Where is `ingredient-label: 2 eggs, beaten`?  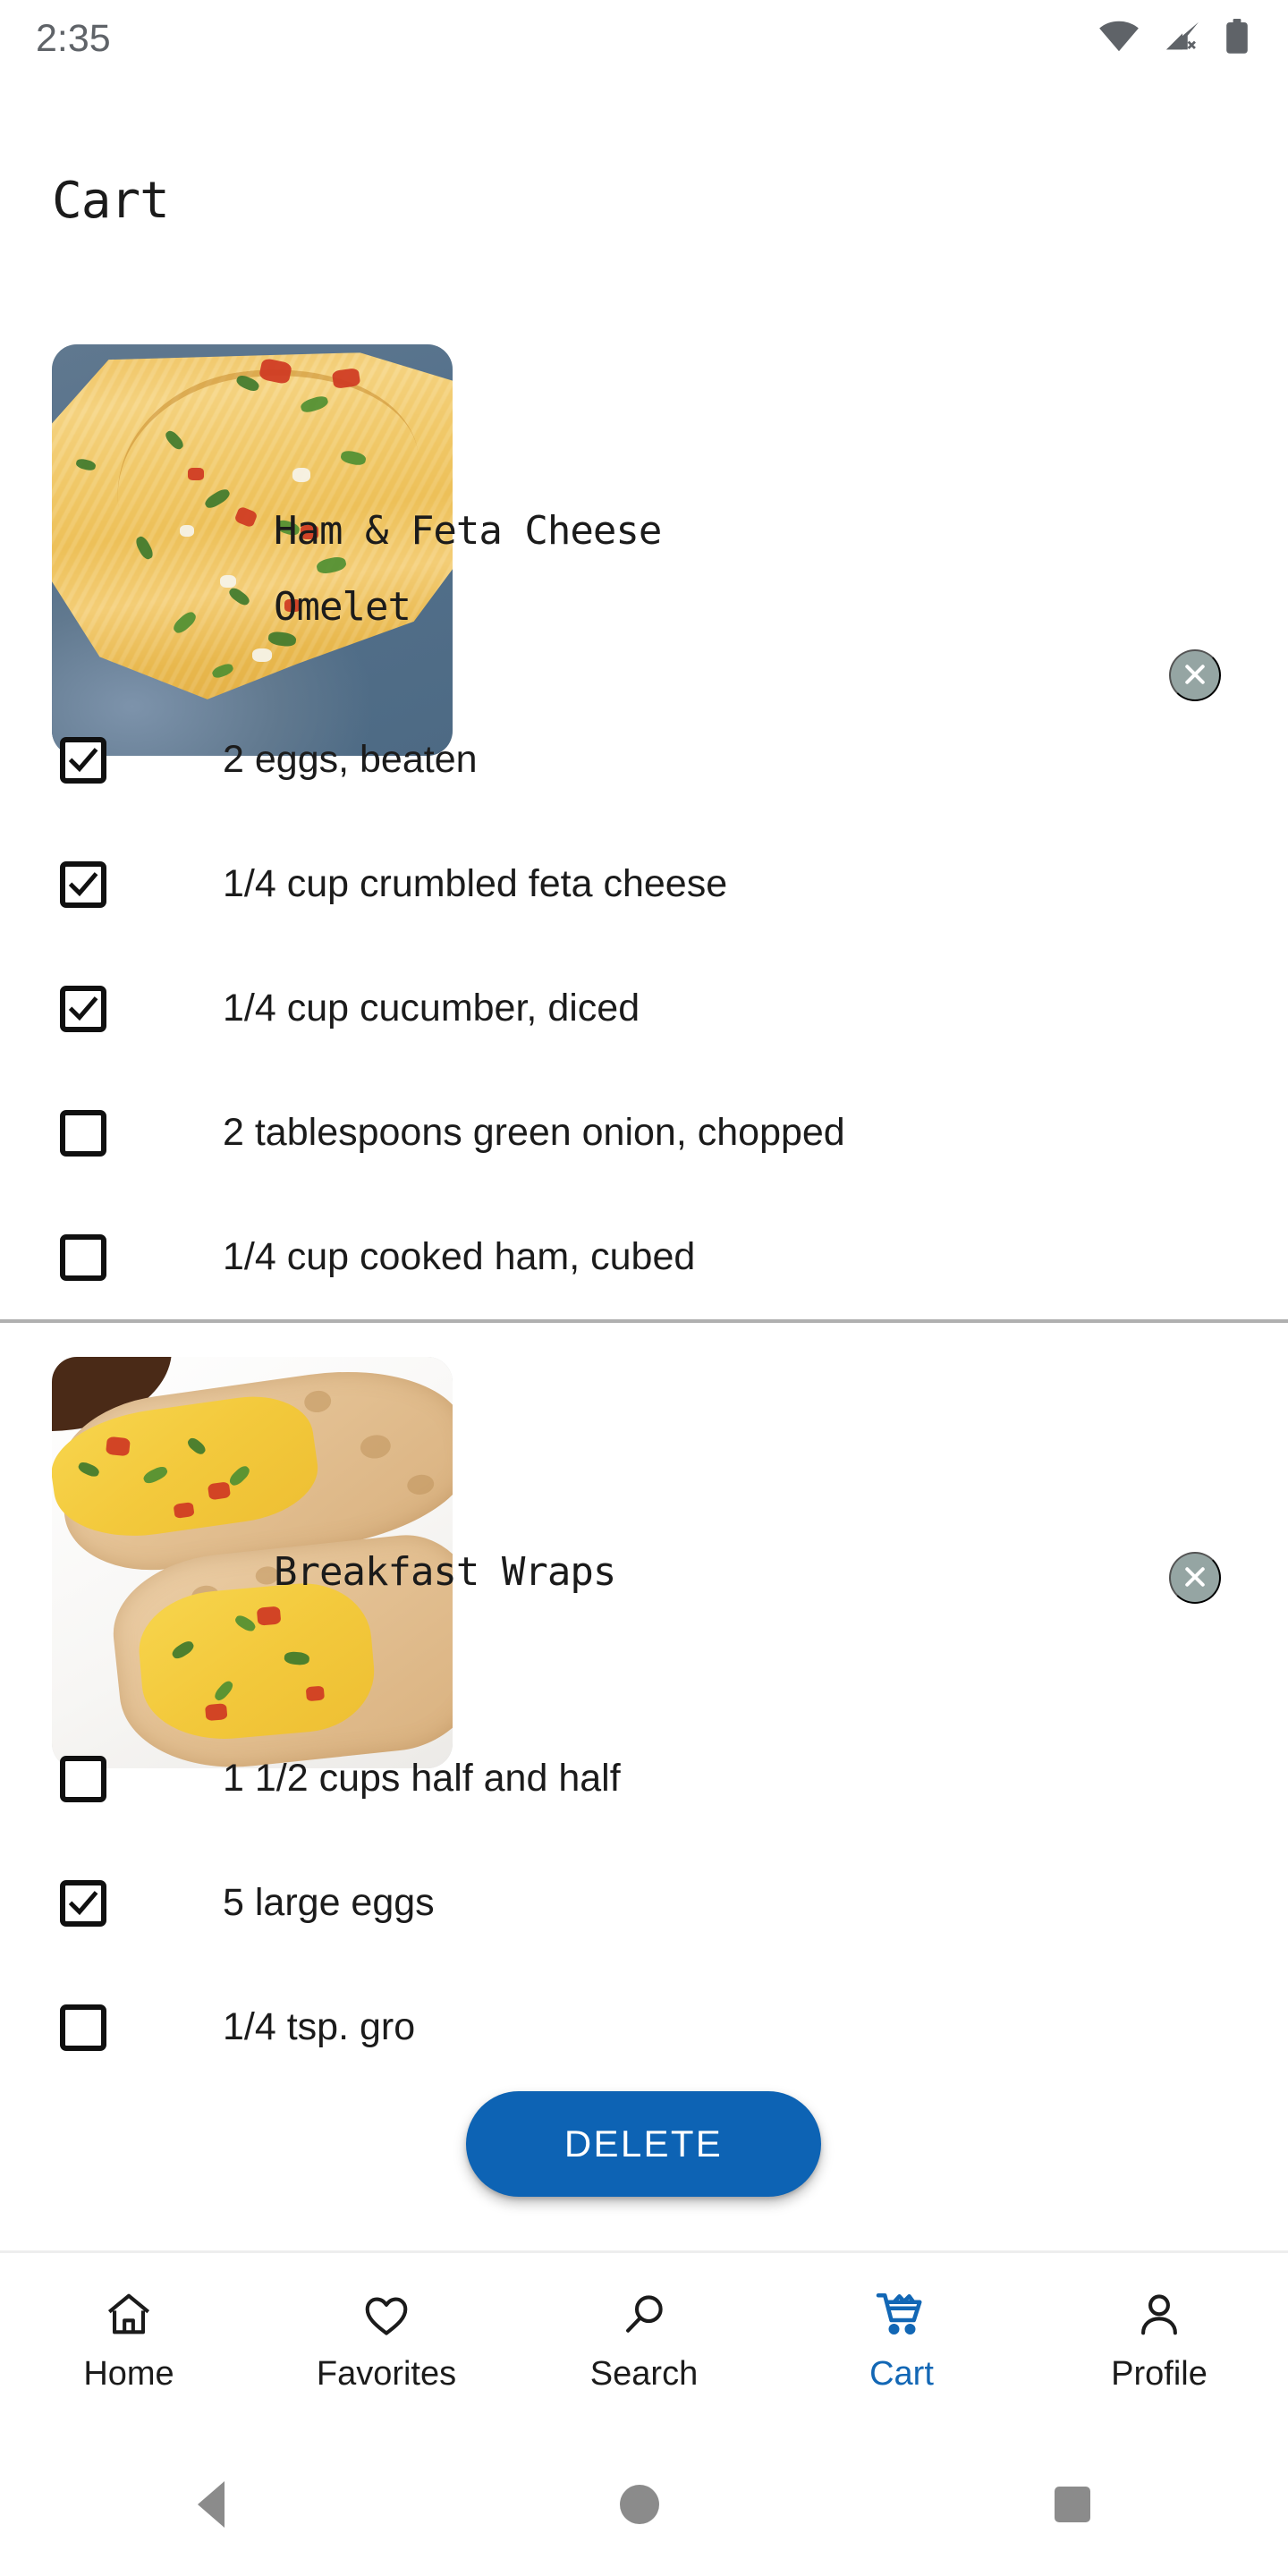
ingredient-label: 2 eggs, beaten is located at coordinates (350, 759).